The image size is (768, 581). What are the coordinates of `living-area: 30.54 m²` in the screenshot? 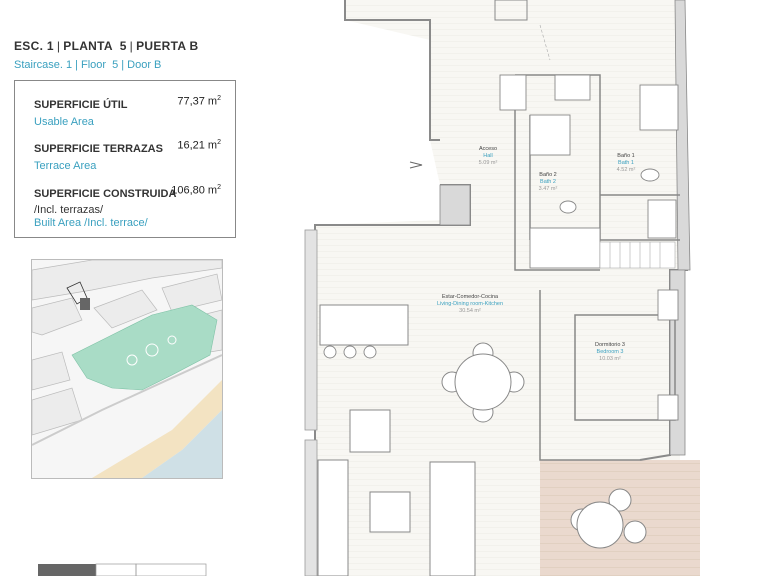 It's located at (470, 311).